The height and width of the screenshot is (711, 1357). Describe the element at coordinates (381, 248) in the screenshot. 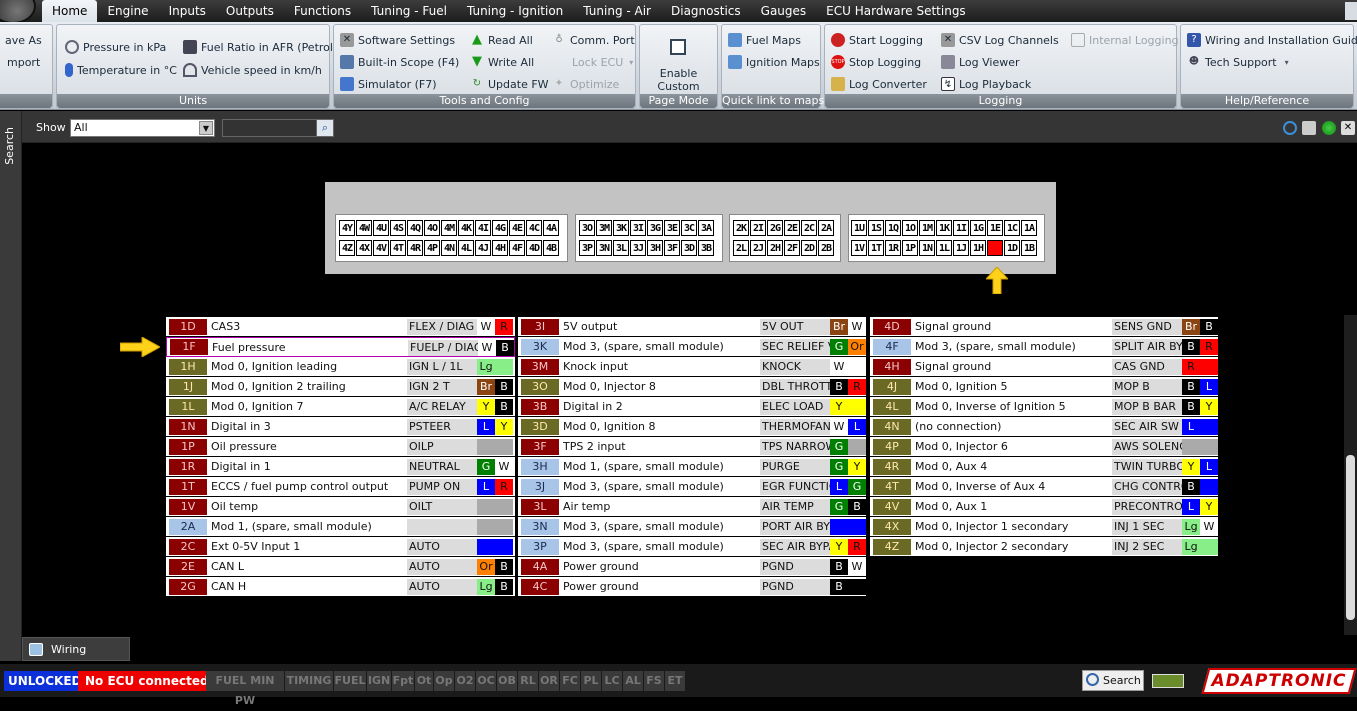

I see `connector-pin: 4V` at that location.